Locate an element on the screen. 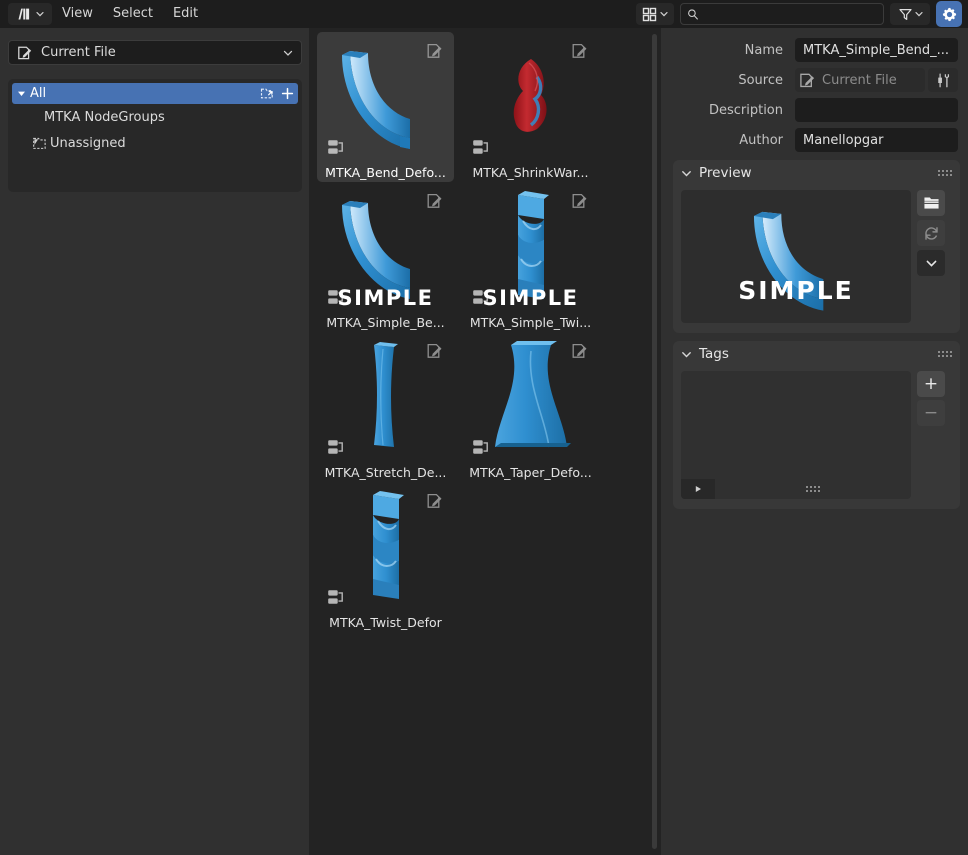 This screenshot has height=855, width=968. wrench-screwdriver-icon is located at coordinates (943, 79).